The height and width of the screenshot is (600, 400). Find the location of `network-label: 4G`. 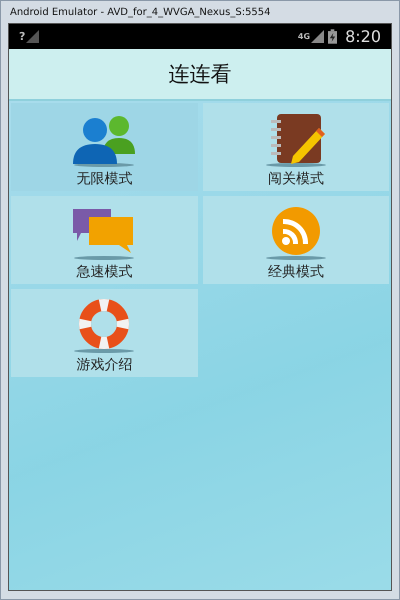

network-label: 4G is located at coordinates (304, 36).